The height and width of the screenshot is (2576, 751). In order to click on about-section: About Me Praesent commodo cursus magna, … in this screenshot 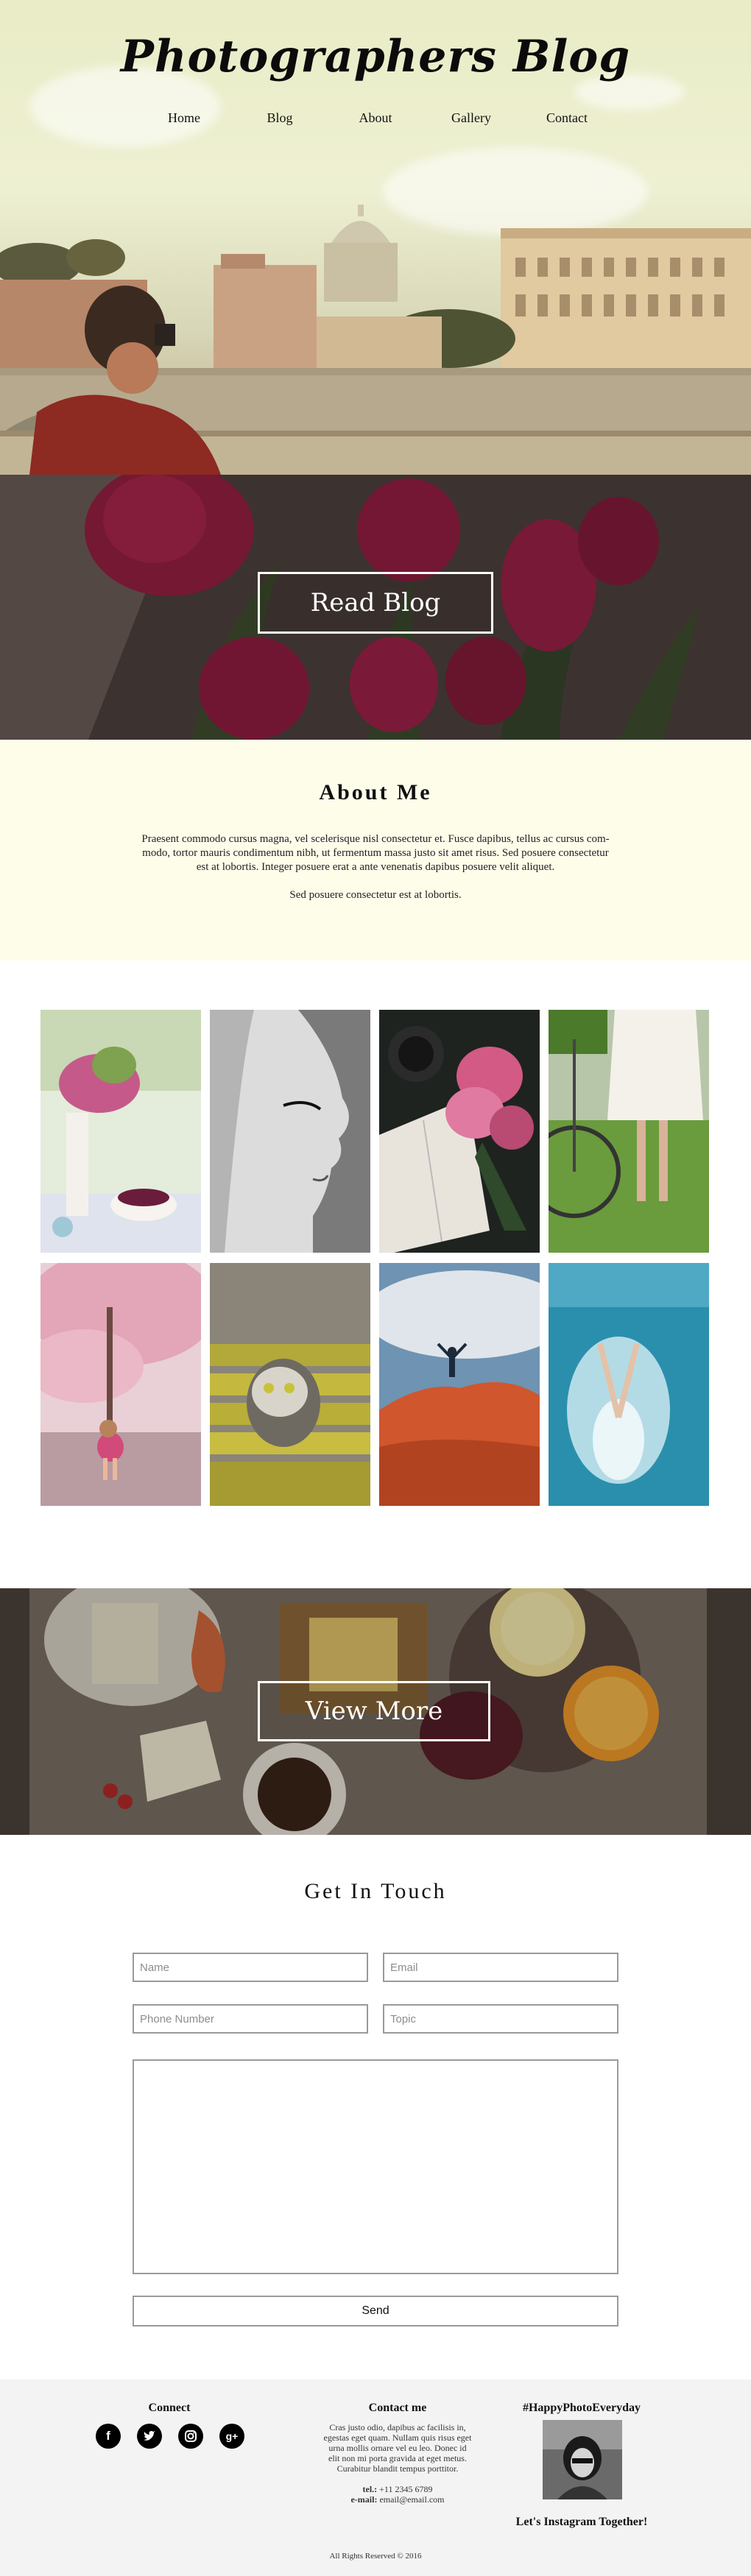, I will do `click(375, 850)`.